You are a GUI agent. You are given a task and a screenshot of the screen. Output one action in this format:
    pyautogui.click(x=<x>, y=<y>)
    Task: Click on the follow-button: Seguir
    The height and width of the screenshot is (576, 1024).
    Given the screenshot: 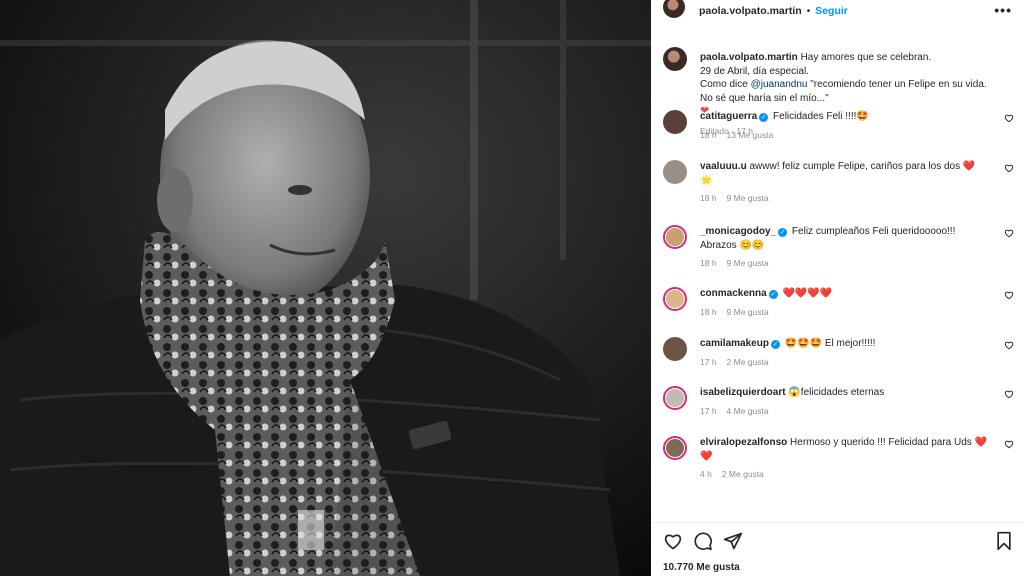 What is the action you would take?
    pyautogui.click(x=831, y=11)
    